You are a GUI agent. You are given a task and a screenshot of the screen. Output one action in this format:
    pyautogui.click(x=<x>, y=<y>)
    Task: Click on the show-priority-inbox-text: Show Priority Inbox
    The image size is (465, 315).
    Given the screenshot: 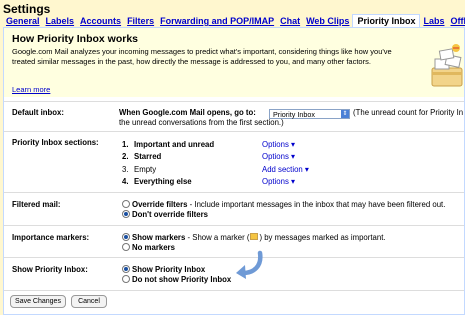 What is the action you would take?
    pyautogui.click(x=169, y=269)
    